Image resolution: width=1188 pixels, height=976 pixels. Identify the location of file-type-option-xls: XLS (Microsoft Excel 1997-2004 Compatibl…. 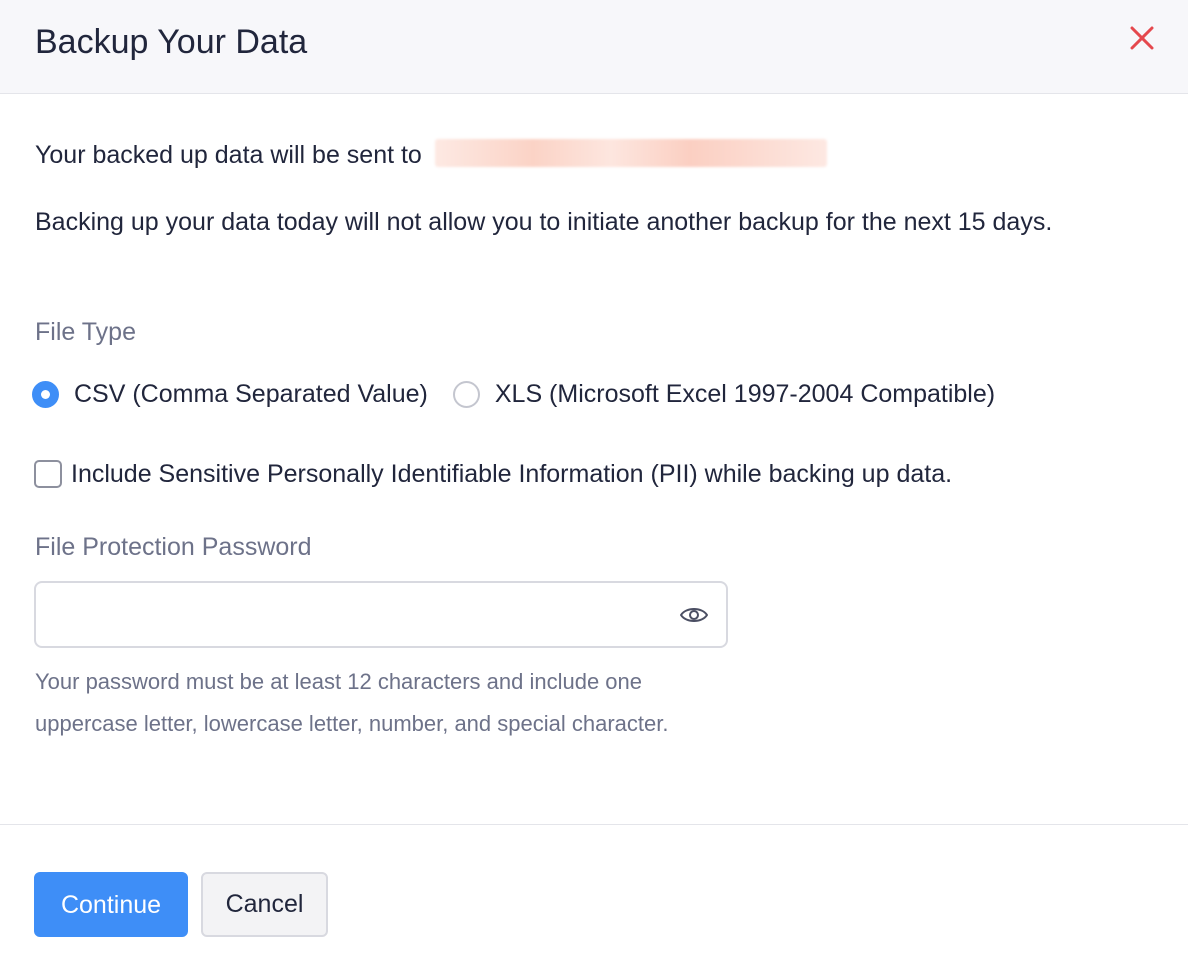
(724, 394).